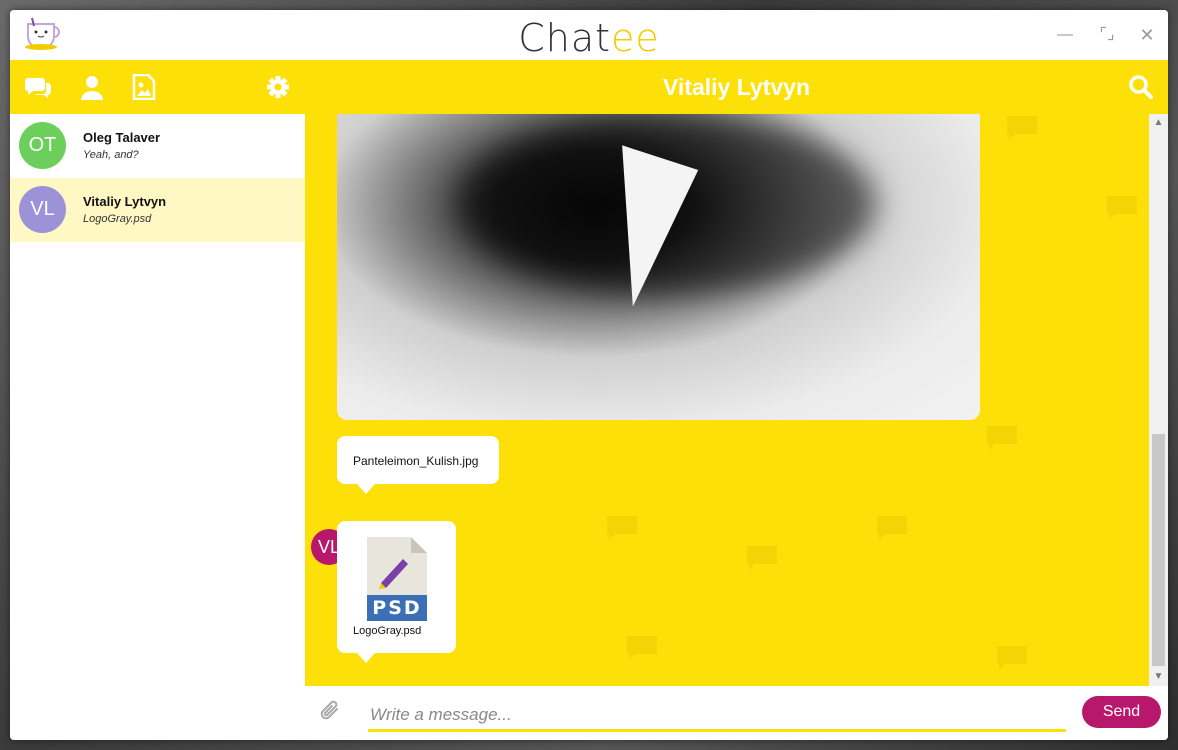 The width and height of the screenshot is (1178, 750). What do you see at coordinates (717, 716) in the screenshot?
I see `message-input` at bounding box center [717, 716].